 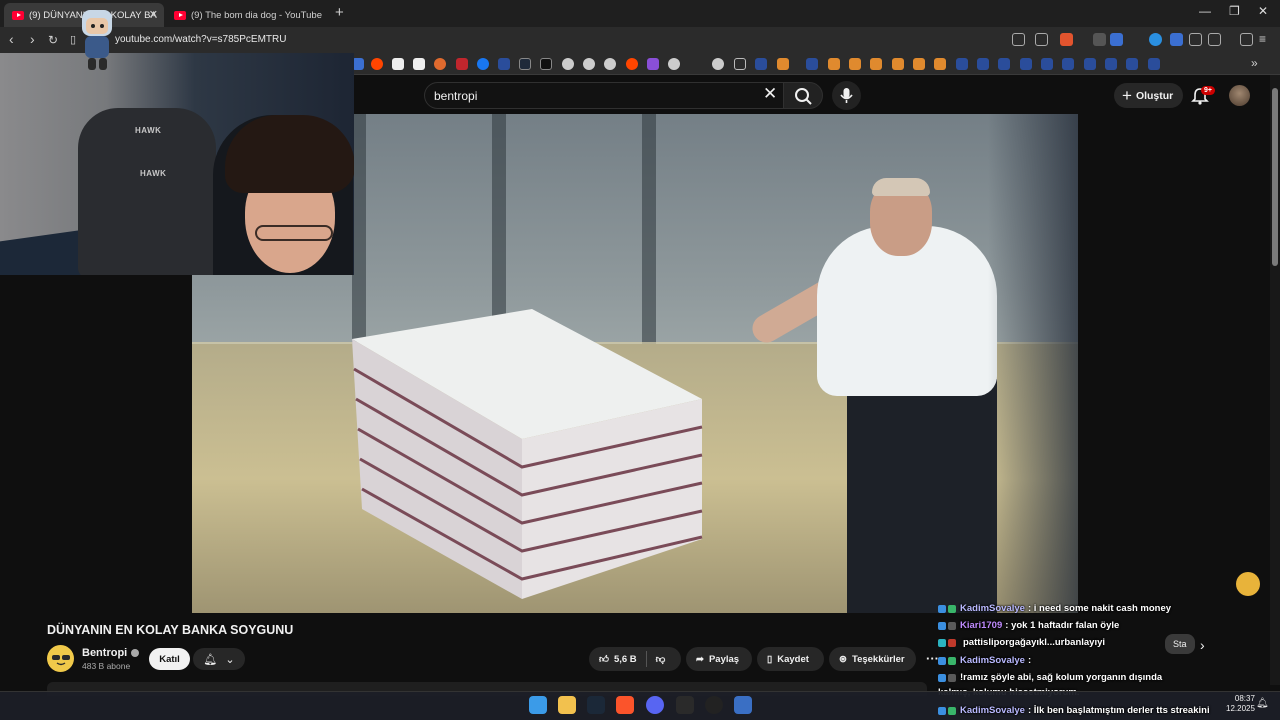 What do you see at coordinates (538, 705) in the screenshot?
I see `windows-start-icon` at bounding box center [538, 705].